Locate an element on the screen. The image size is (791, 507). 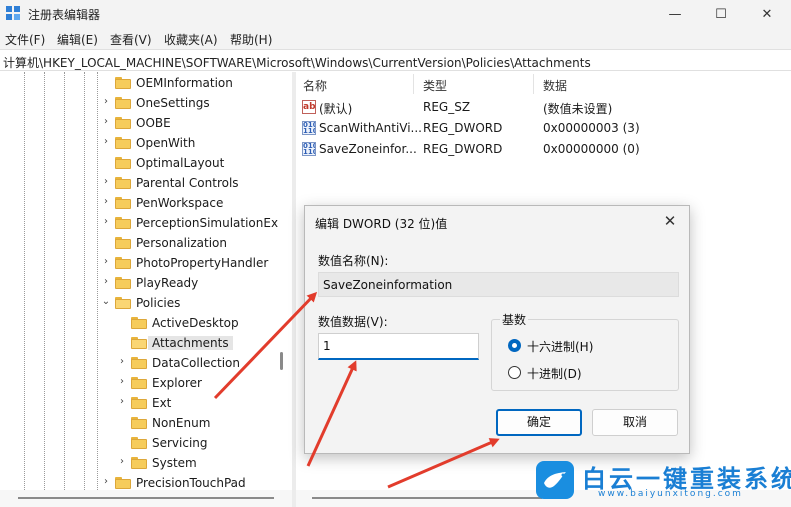
radix-group: 基数 十六进制(H) 十进制(D) is located at coordinates (585, 351).